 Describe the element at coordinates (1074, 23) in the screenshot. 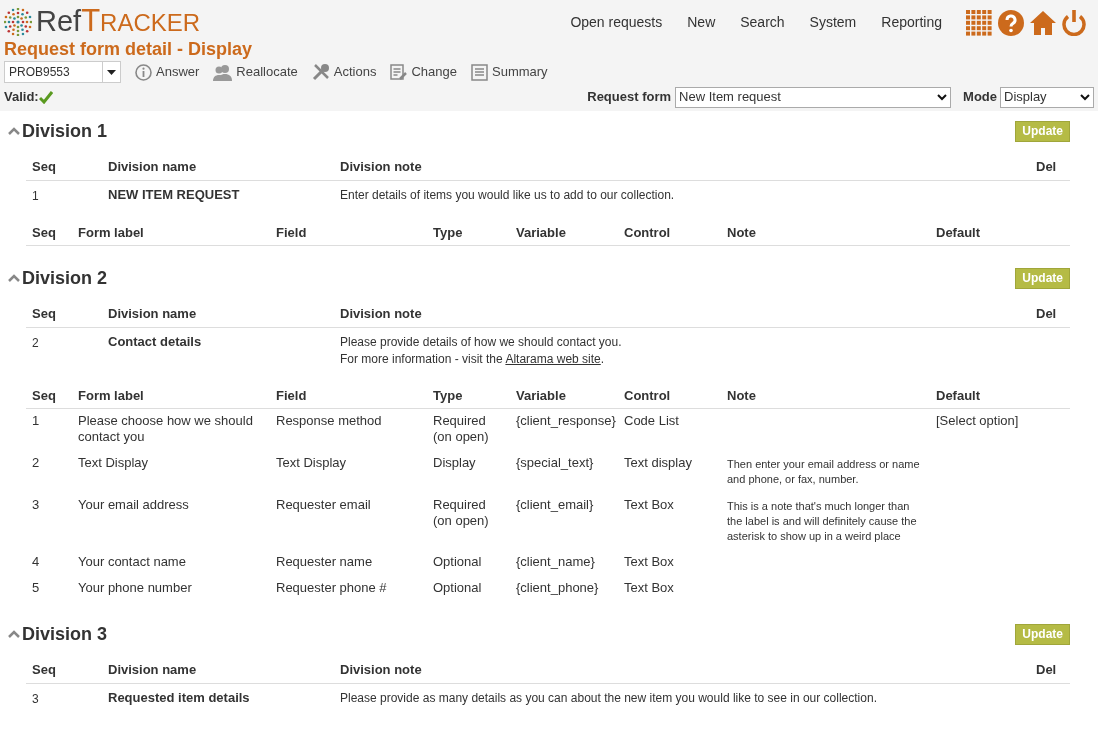

I see `power-icon` at that location.